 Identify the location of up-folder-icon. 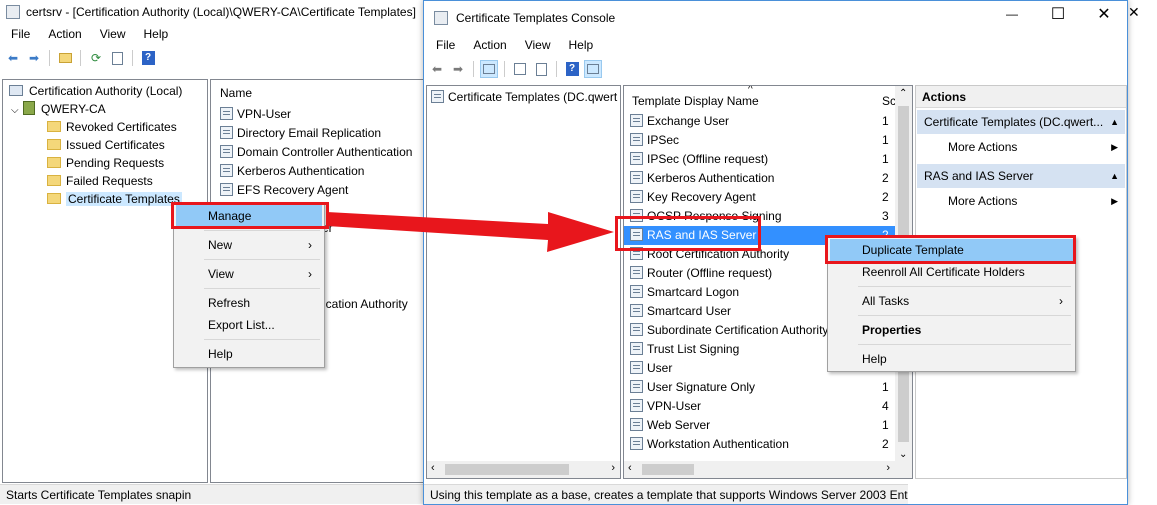
(65, 58).